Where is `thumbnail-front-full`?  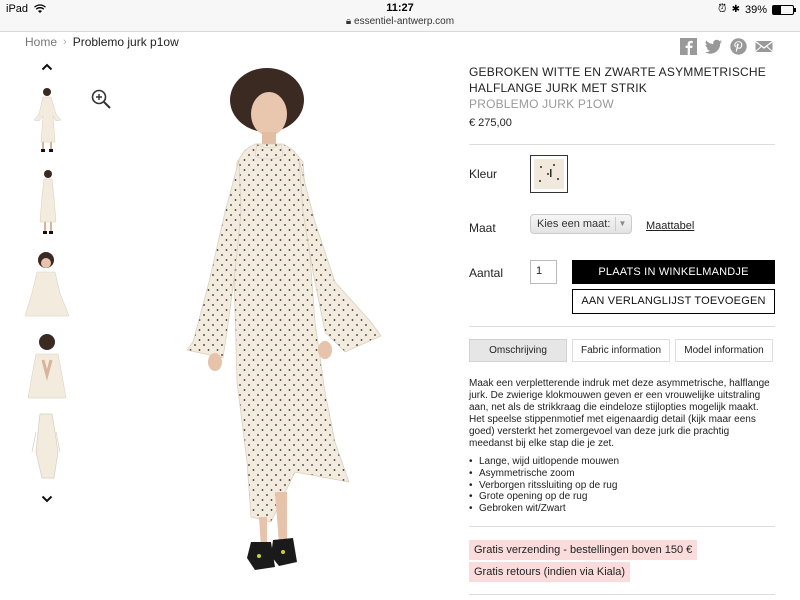 thumbnail-front-full is located at coordinates (47, 119).